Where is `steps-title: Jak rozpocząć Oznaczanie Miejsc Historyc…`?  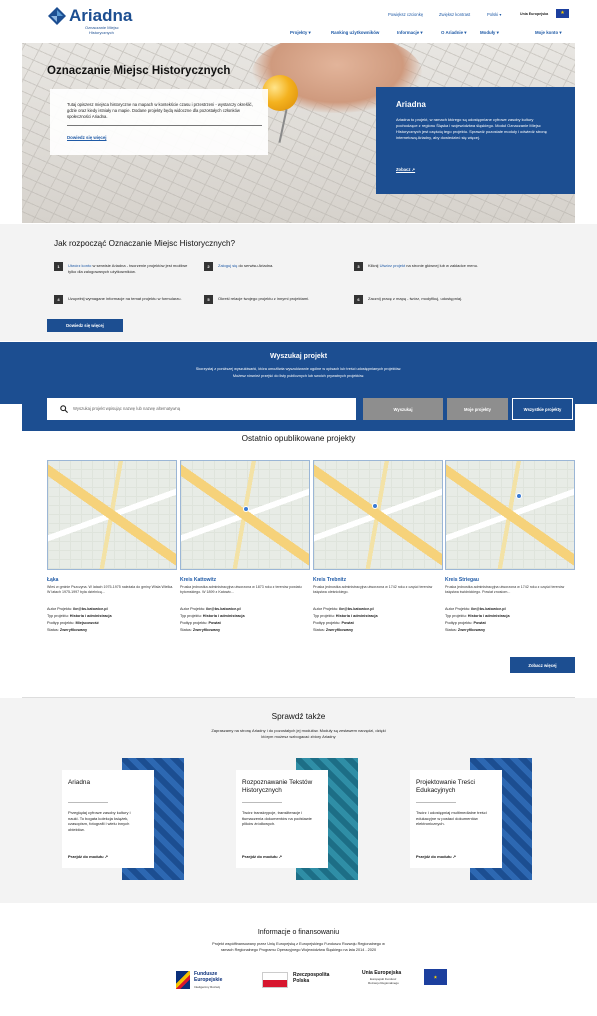 steps-title: Jak rozpocząć Oznaczanie Miejsc Historyc… is located at coordinates (145, 243).